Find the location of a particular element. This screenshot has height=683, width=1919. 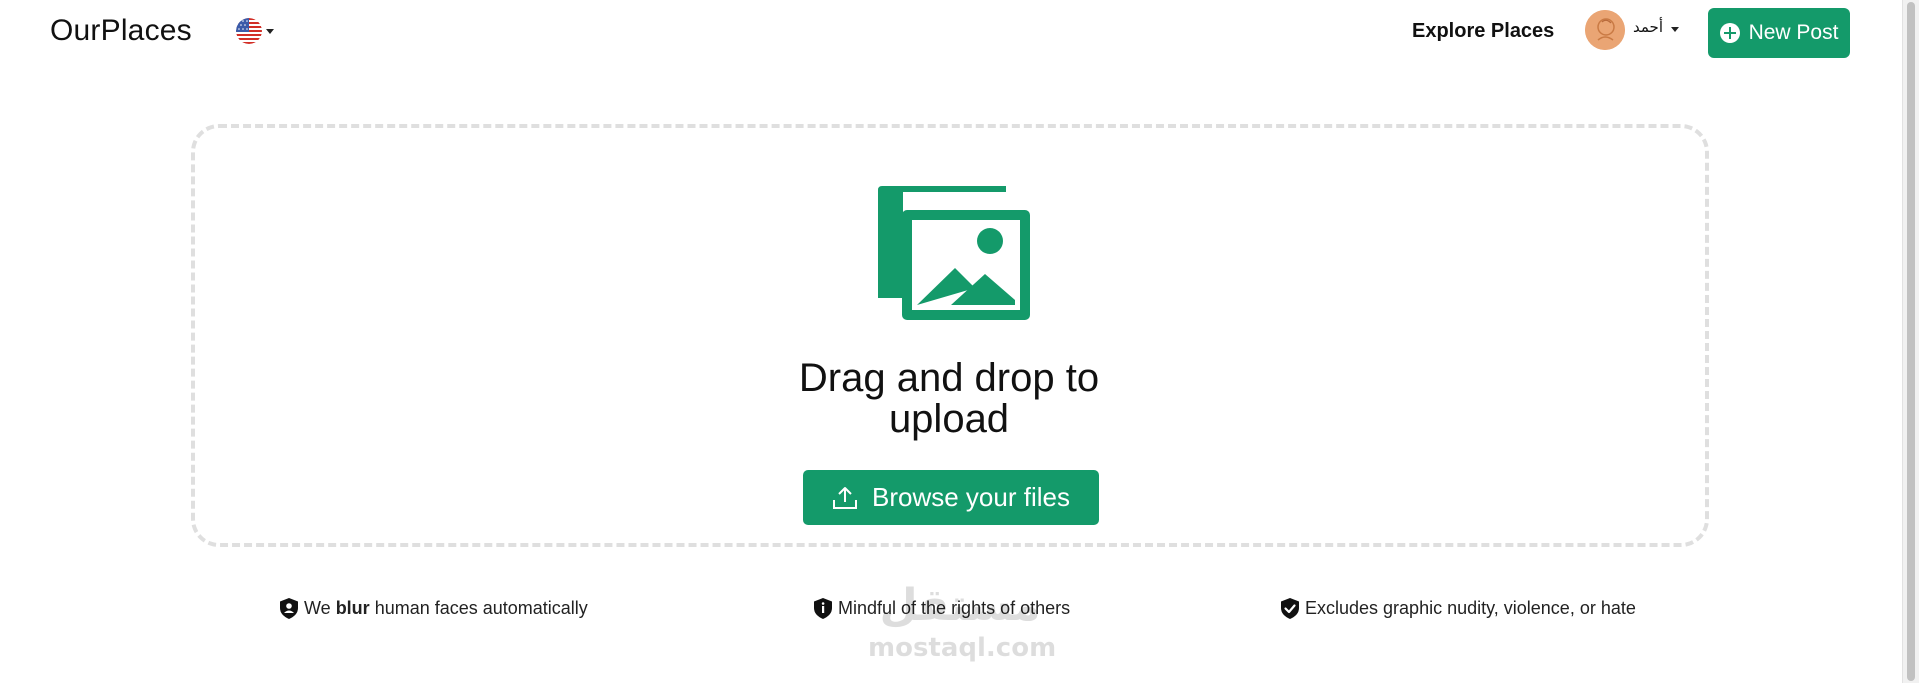

feature-text-pre: We is located at coordinates (320, 608).